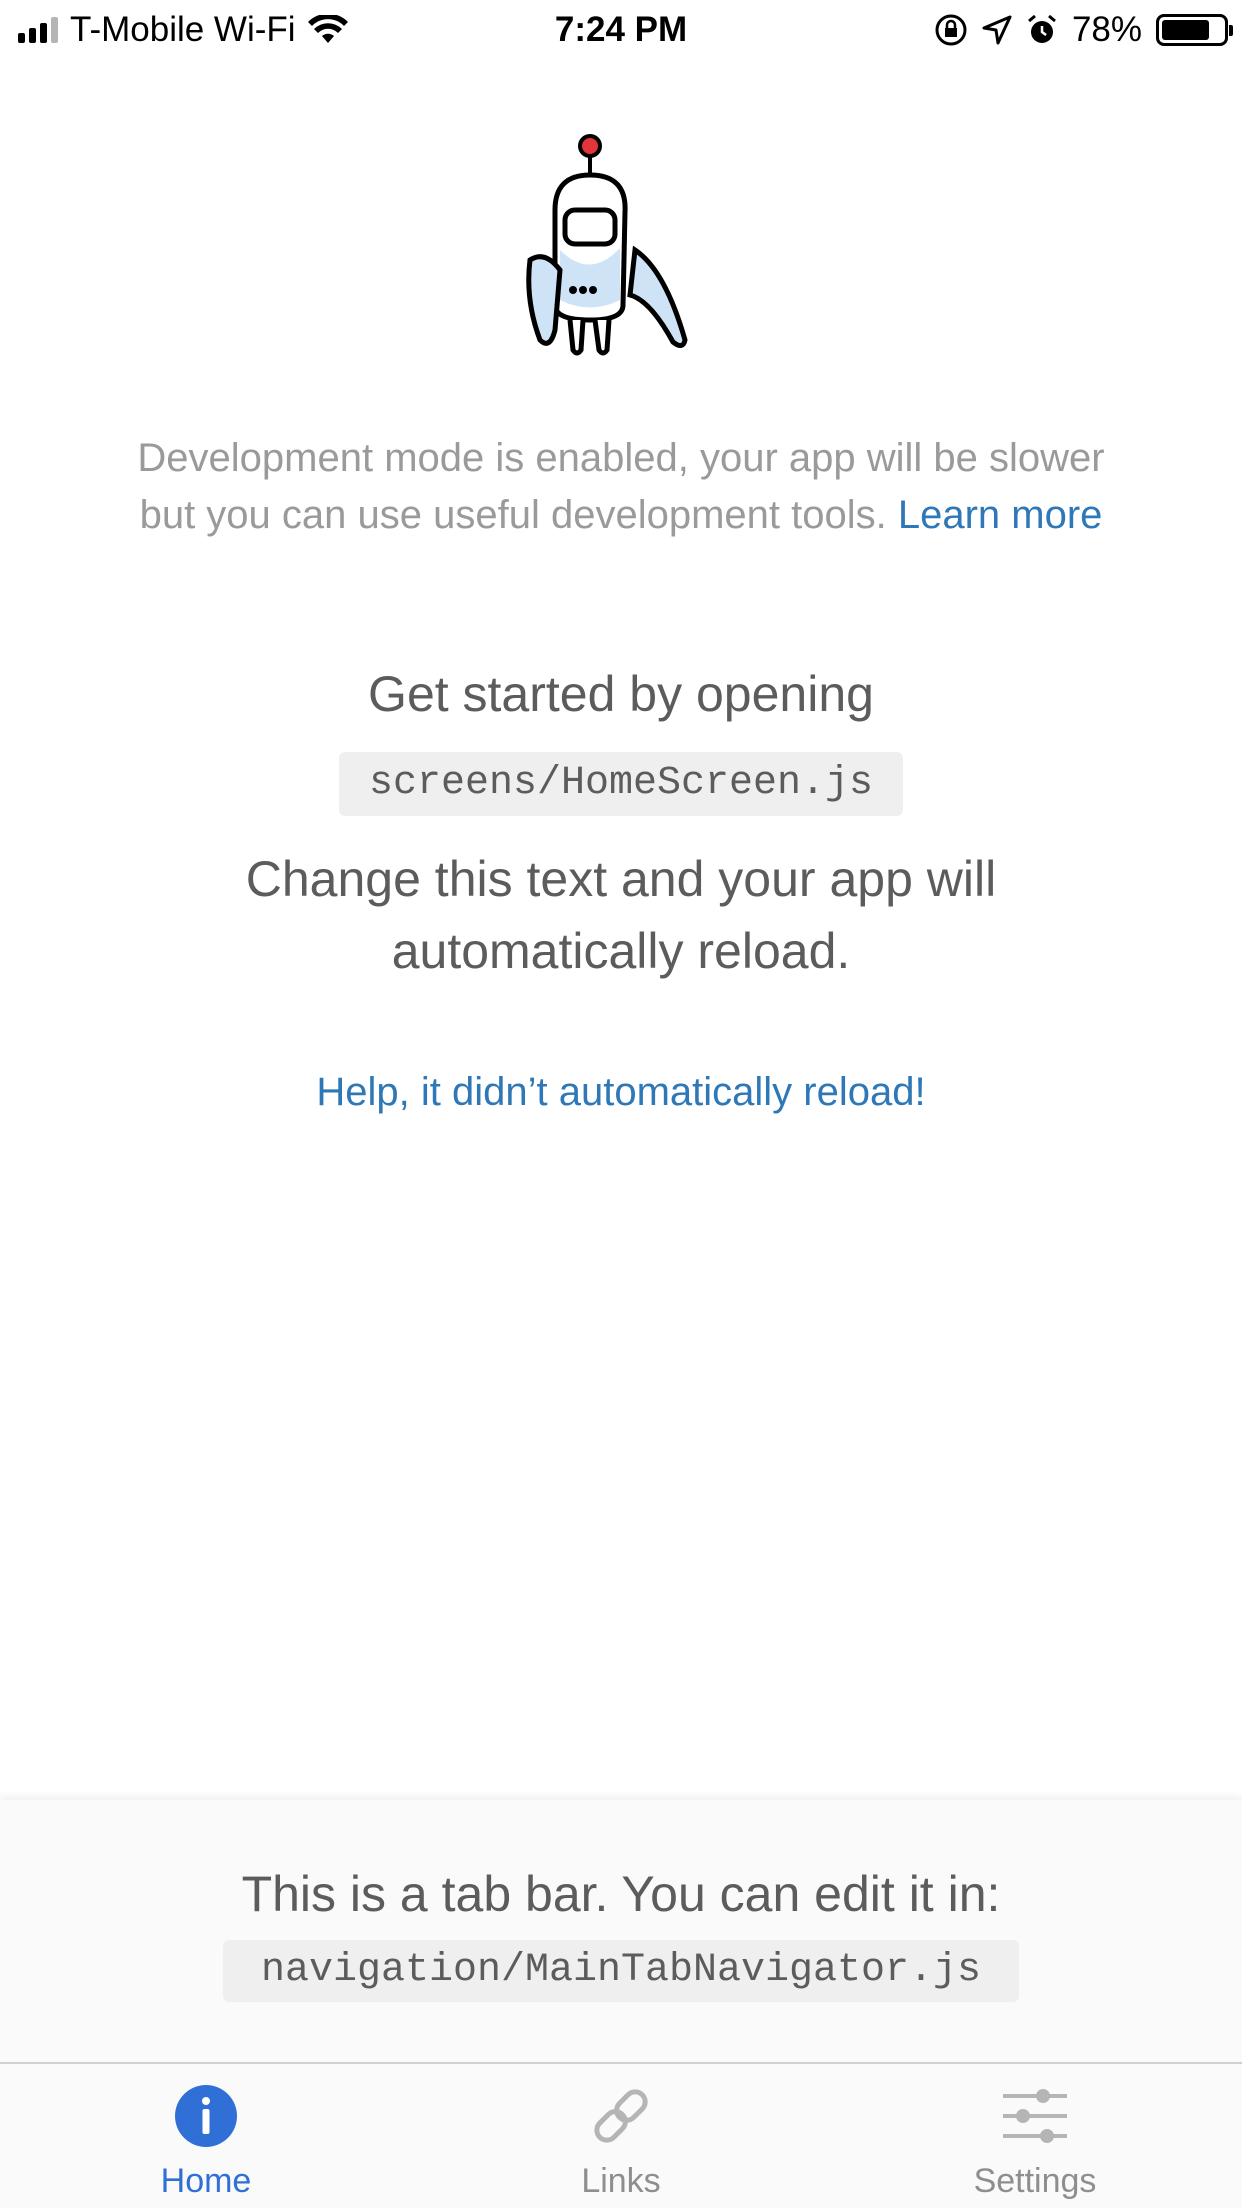 This screenshot has width=1242, height=2208. I want to click on code-path-home-screen: screens/HomeScreen.js, so click(621, 784).